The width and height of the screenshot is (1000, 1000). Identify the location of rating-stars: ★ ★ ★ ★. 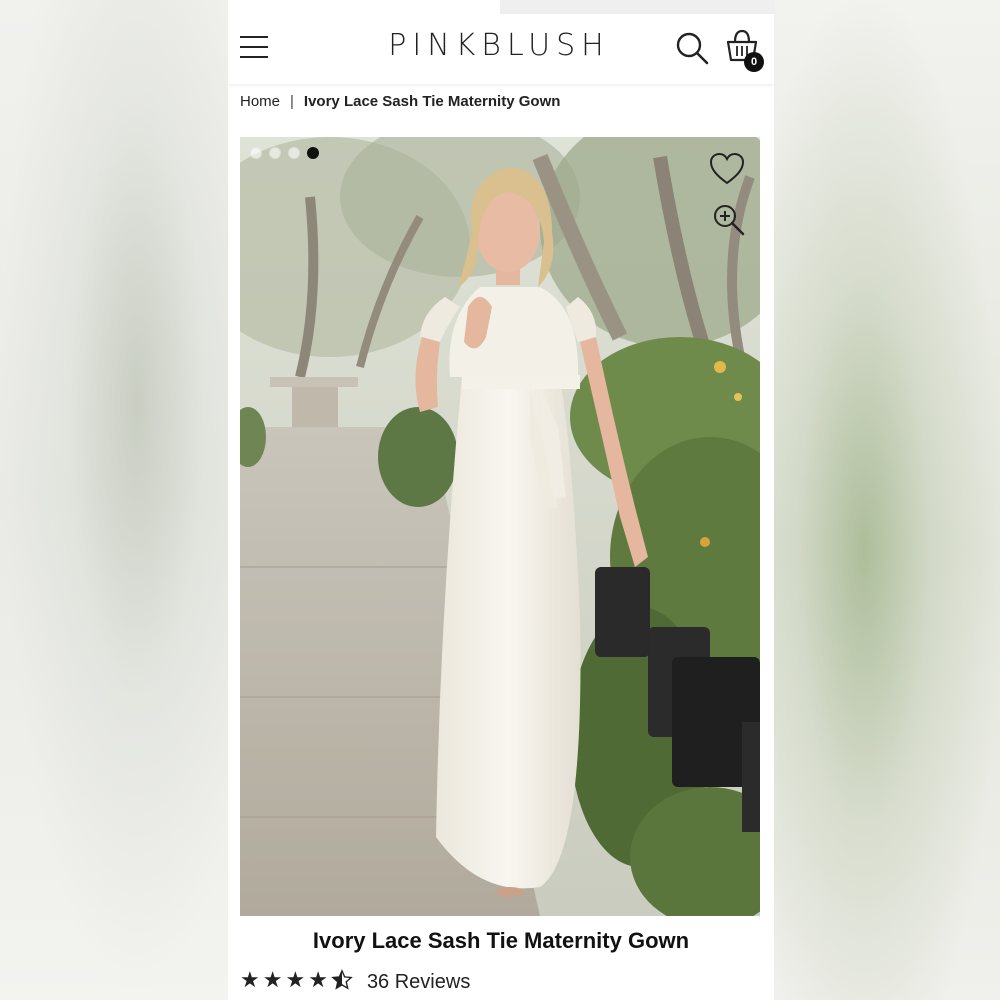
(296, 982).